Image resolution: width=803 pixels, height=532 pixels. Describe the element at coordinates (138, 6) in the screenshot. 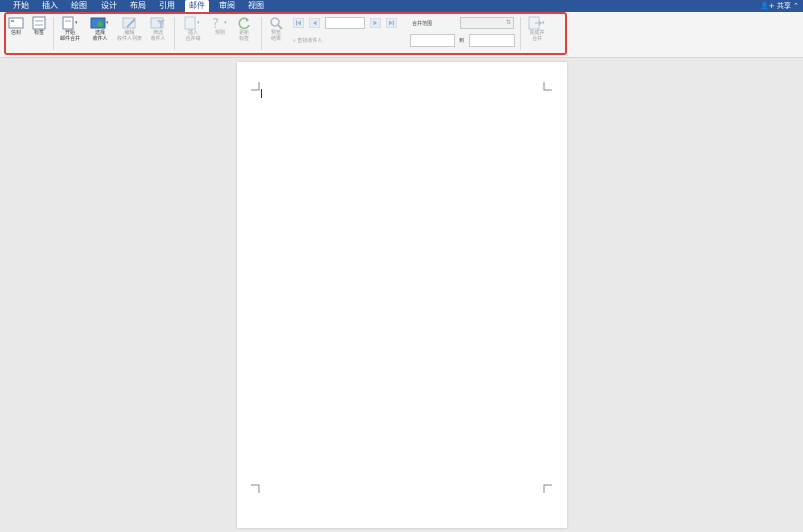

I see `tab-layout: 布局` at that location.